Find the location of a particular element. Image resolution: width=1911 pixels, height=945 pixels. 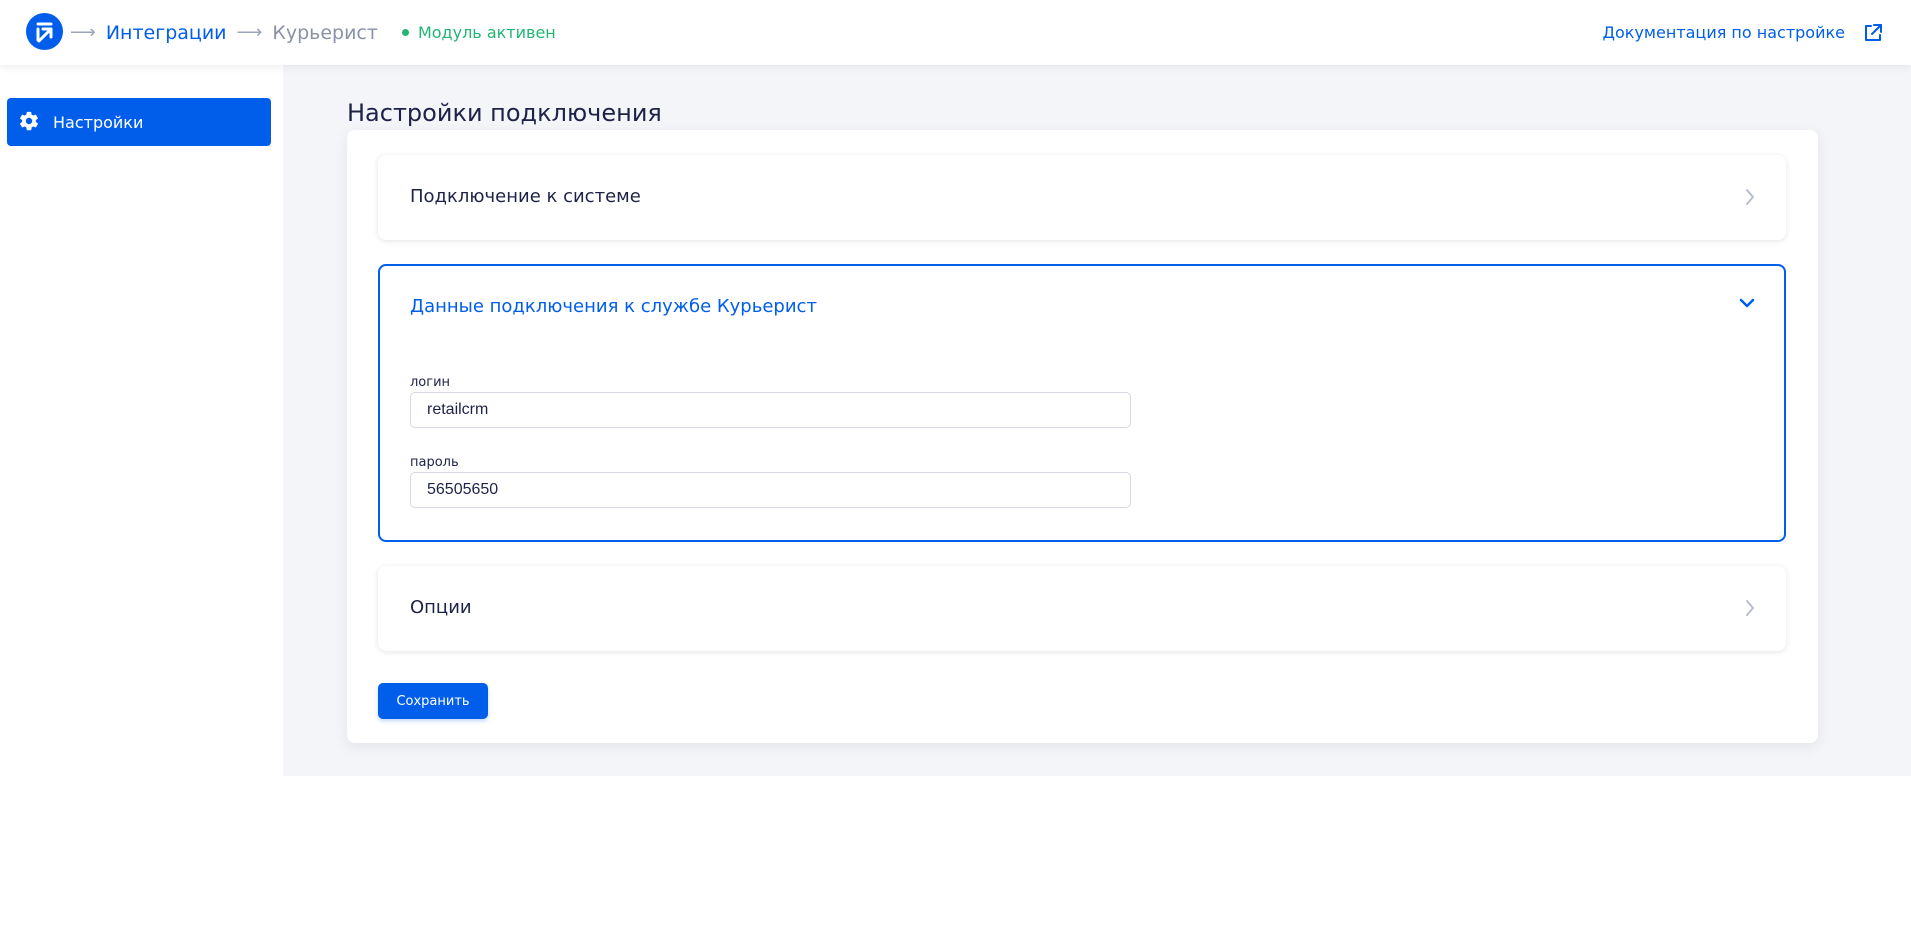

documentation-link: Документация по настройке is located at coordinates (1743, 32).